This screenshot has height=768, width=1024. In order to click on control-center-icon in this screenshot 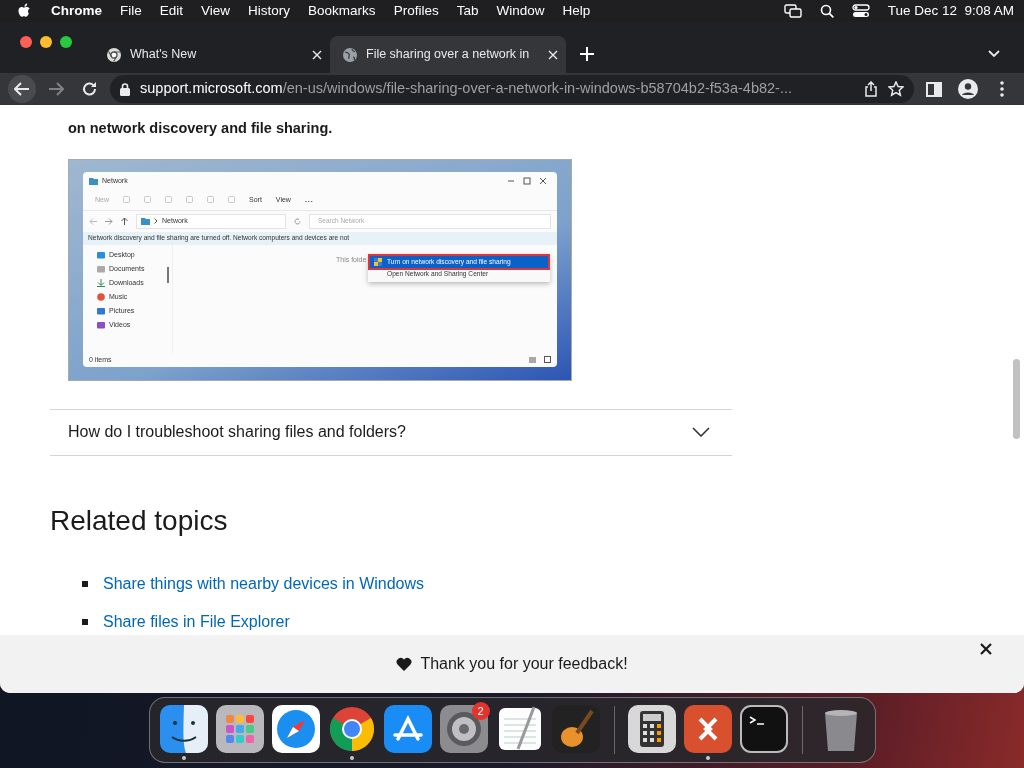, I will do `click(860, 11)`.